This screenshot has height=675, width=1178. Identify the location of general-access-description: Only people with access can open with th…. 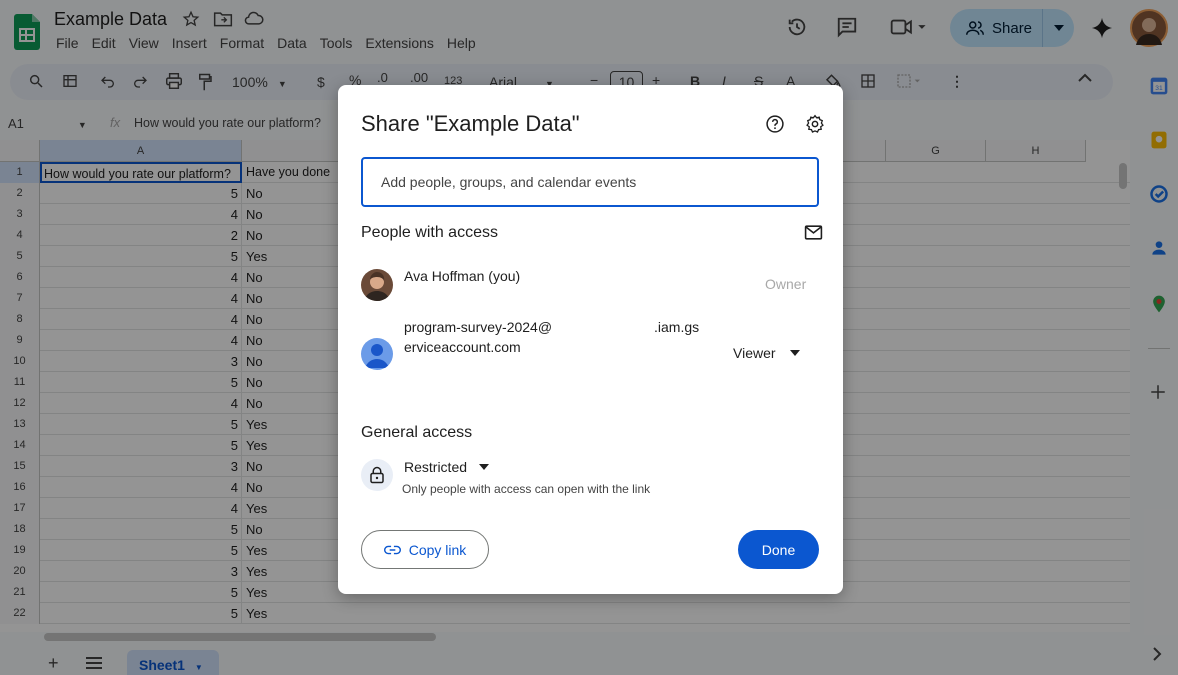
(526, 489).